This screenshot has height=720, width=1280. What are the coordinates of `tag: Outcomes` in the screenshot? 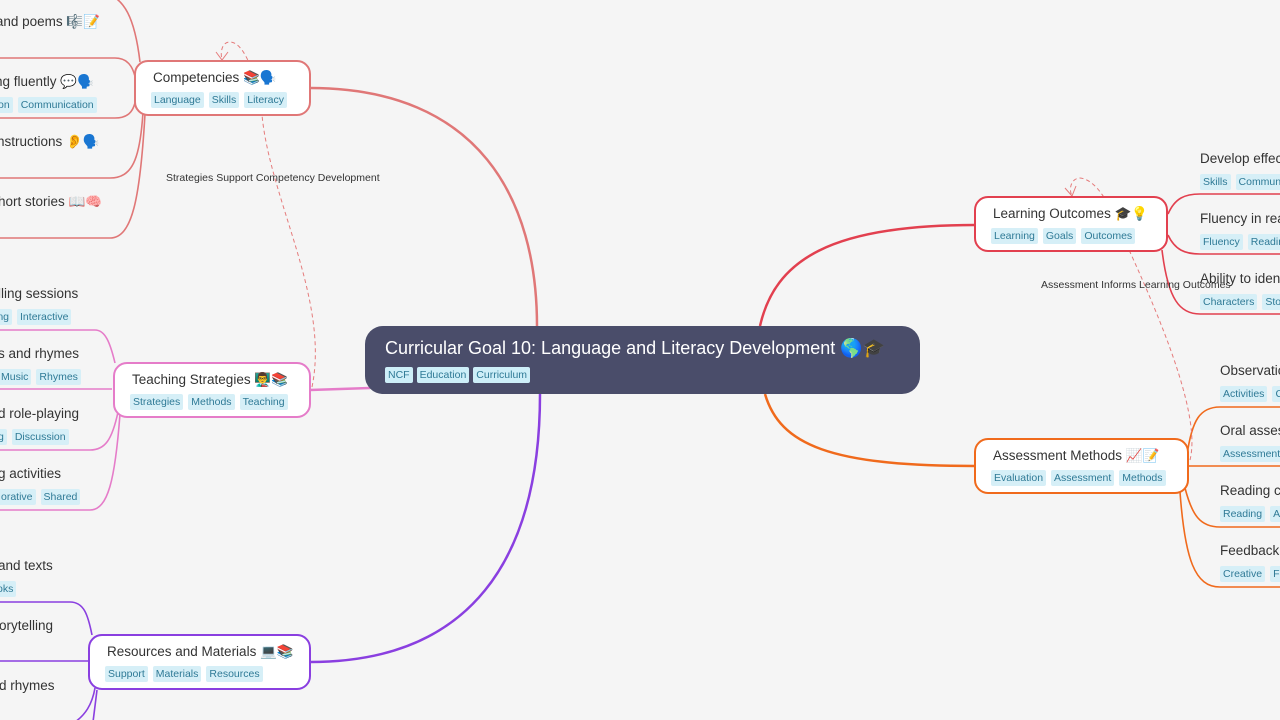 It's located at (1108, 236).